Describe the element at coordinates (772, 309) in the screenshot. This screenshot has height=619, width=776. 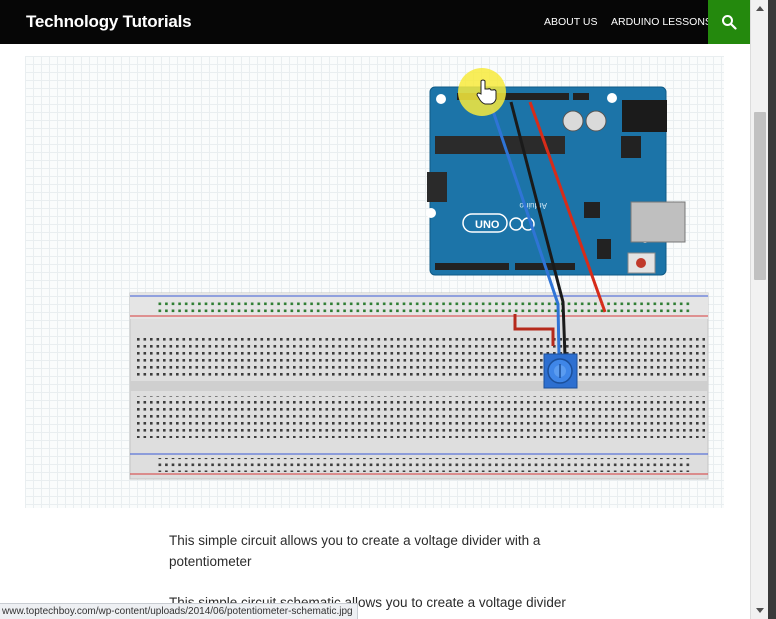
I see `window-edge` at that location.